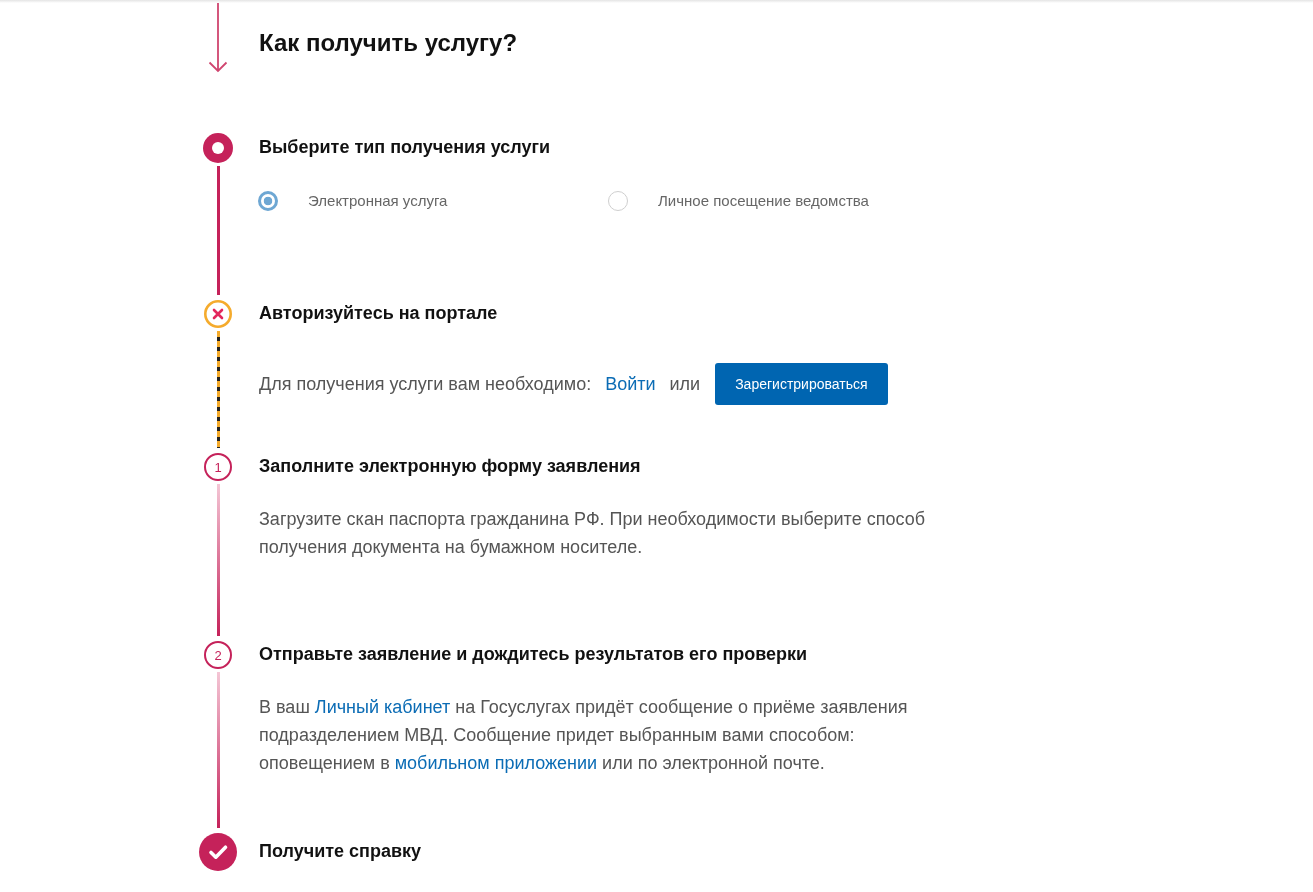 The width and height of the screenshot is (1313, 892). Describe the element at coordinates (801, 384) in the screenshot. I see `register-button: Зарегистрироваться` at that location.